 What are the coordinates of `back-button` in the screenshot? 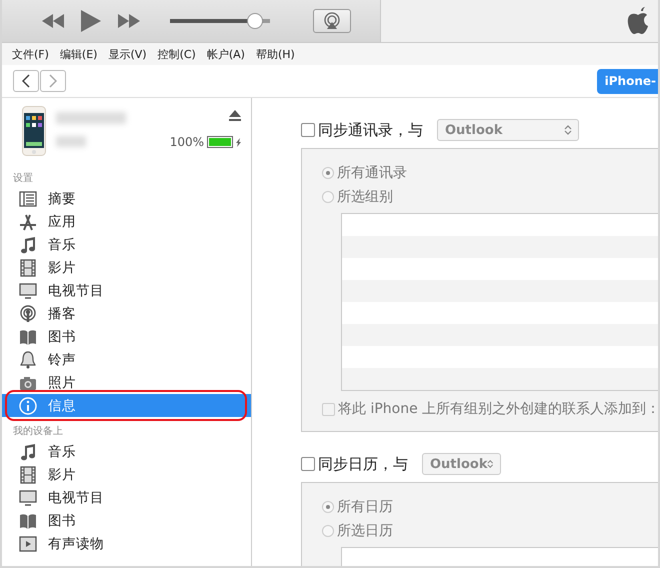 It's located at (26, 81).